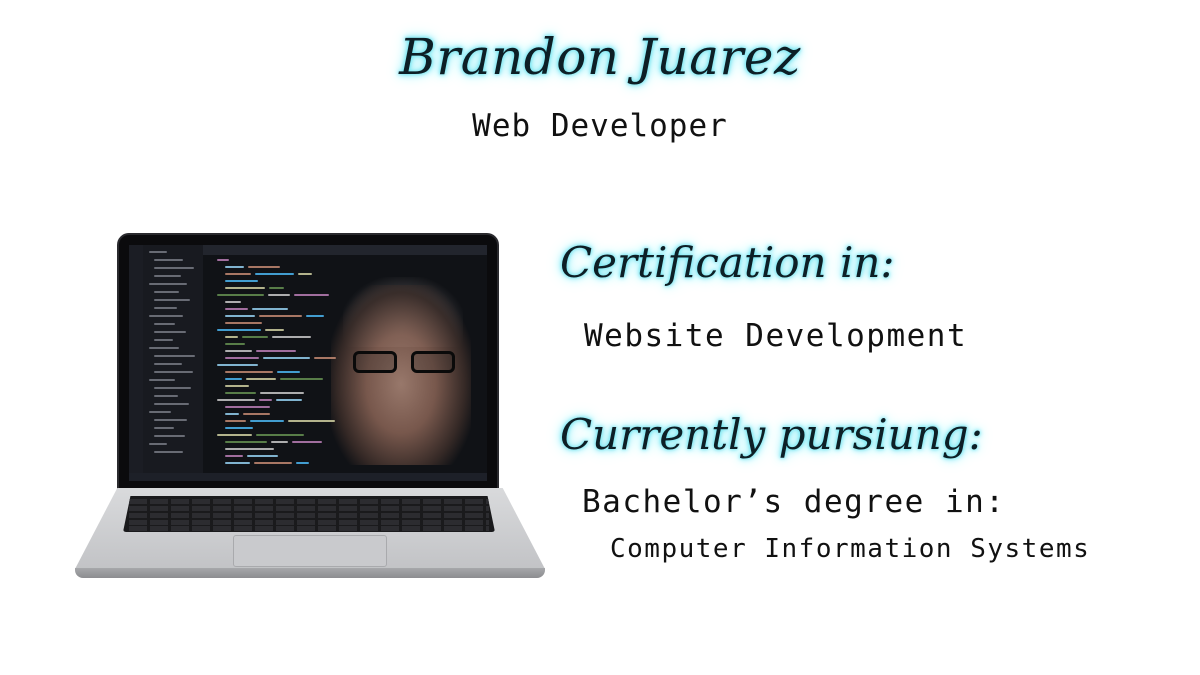  What do you see at coordinates (727, 262) in the screenshot?
I see `certification-heading: Certification in:` at bounding box center [727, 262].